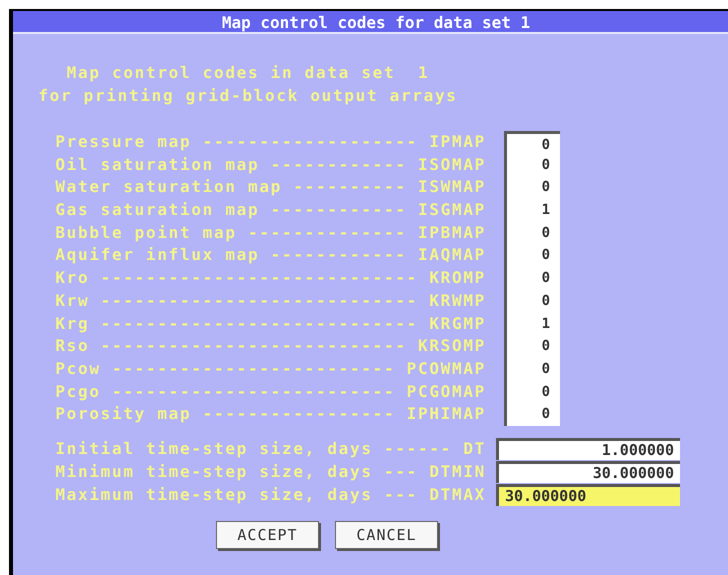 The image size is (728, 575). I want to click on field-label: Porosity map ----------------- IPHIMAP, so click(270, 414).